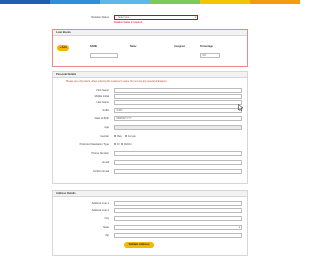 The width and height of the screenshot is (320, 263). I want to click on last-name-input, so click(178, 102).